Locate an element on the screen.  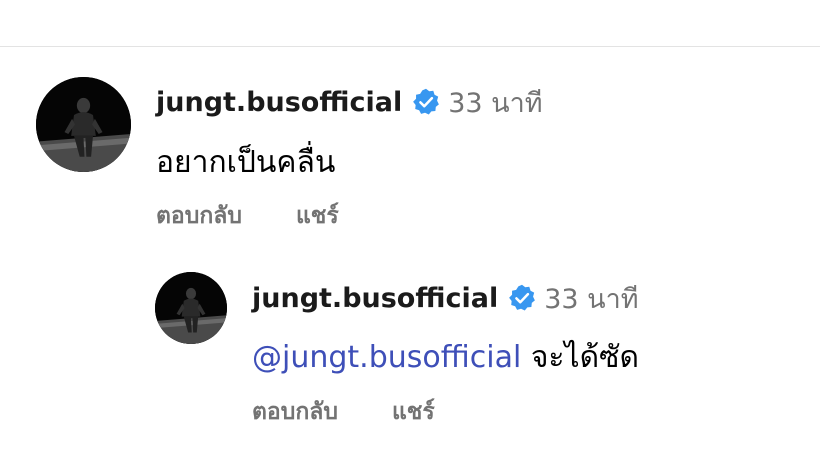
comment-text: @jungt.busofficial จะได้ซัด is located at coordinates (445, 358).